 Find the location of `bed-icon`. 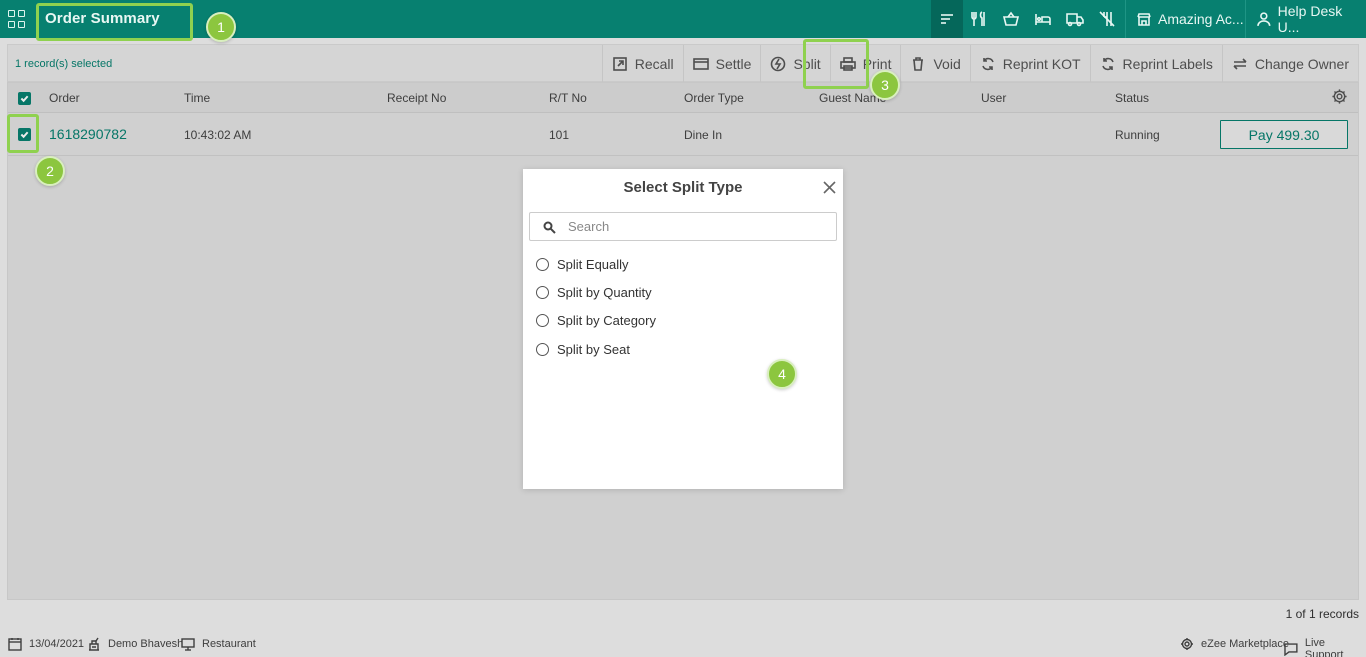

bed-icon is located at coordinates (1043, 19).